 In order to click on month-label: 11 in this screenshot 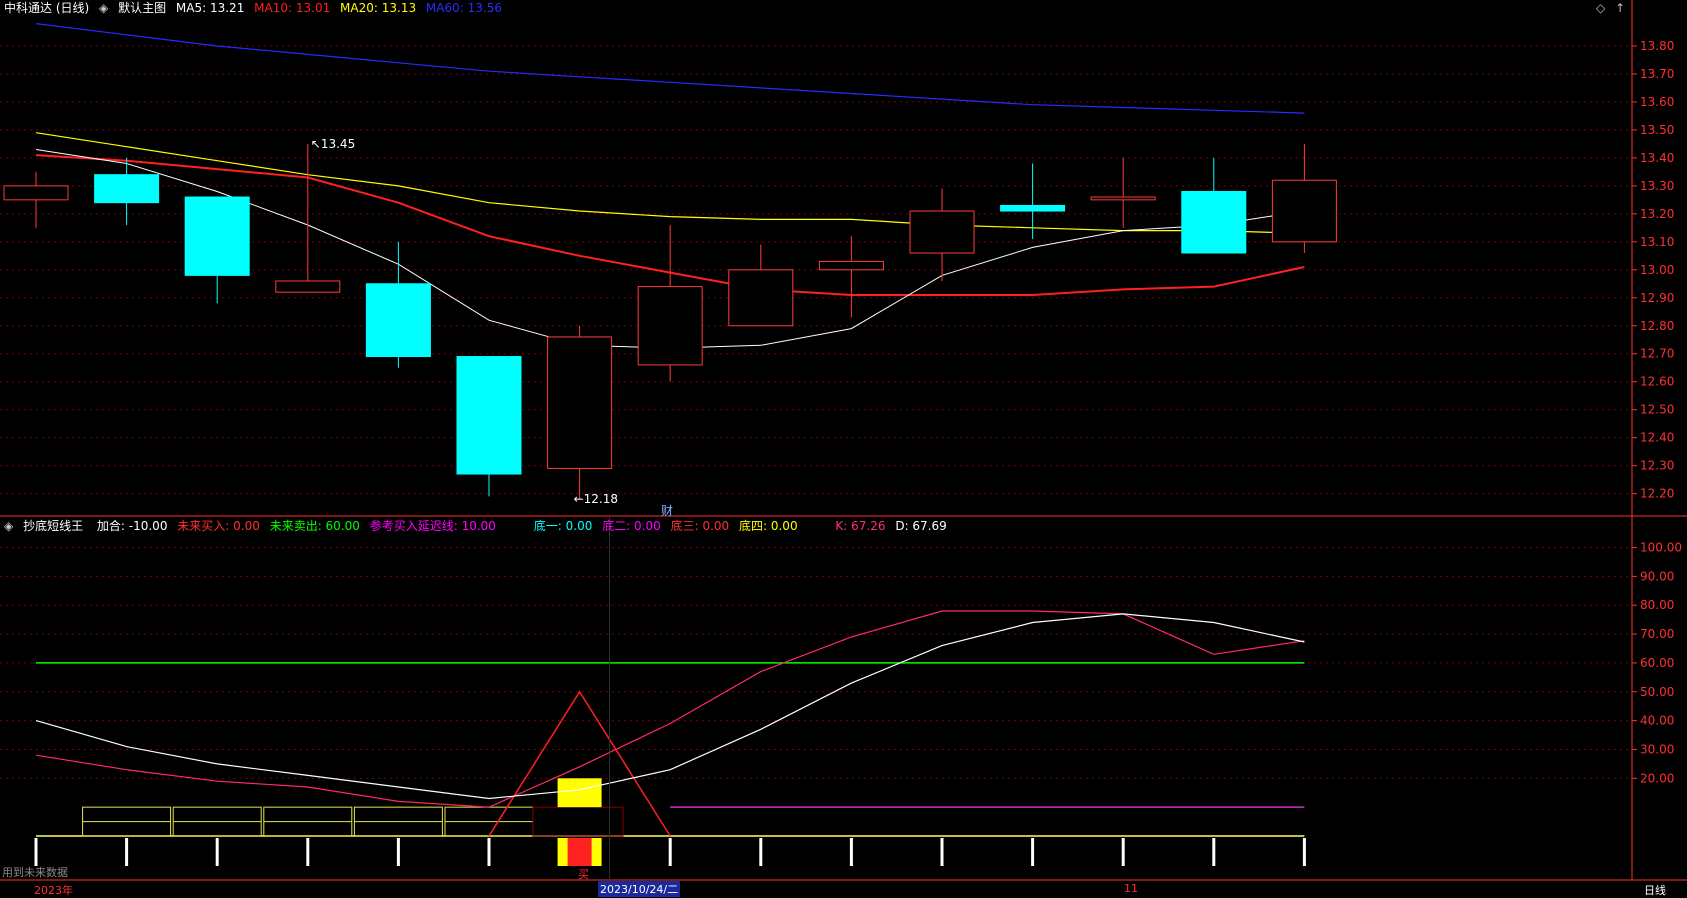, I will do `click(1131, 888)`.